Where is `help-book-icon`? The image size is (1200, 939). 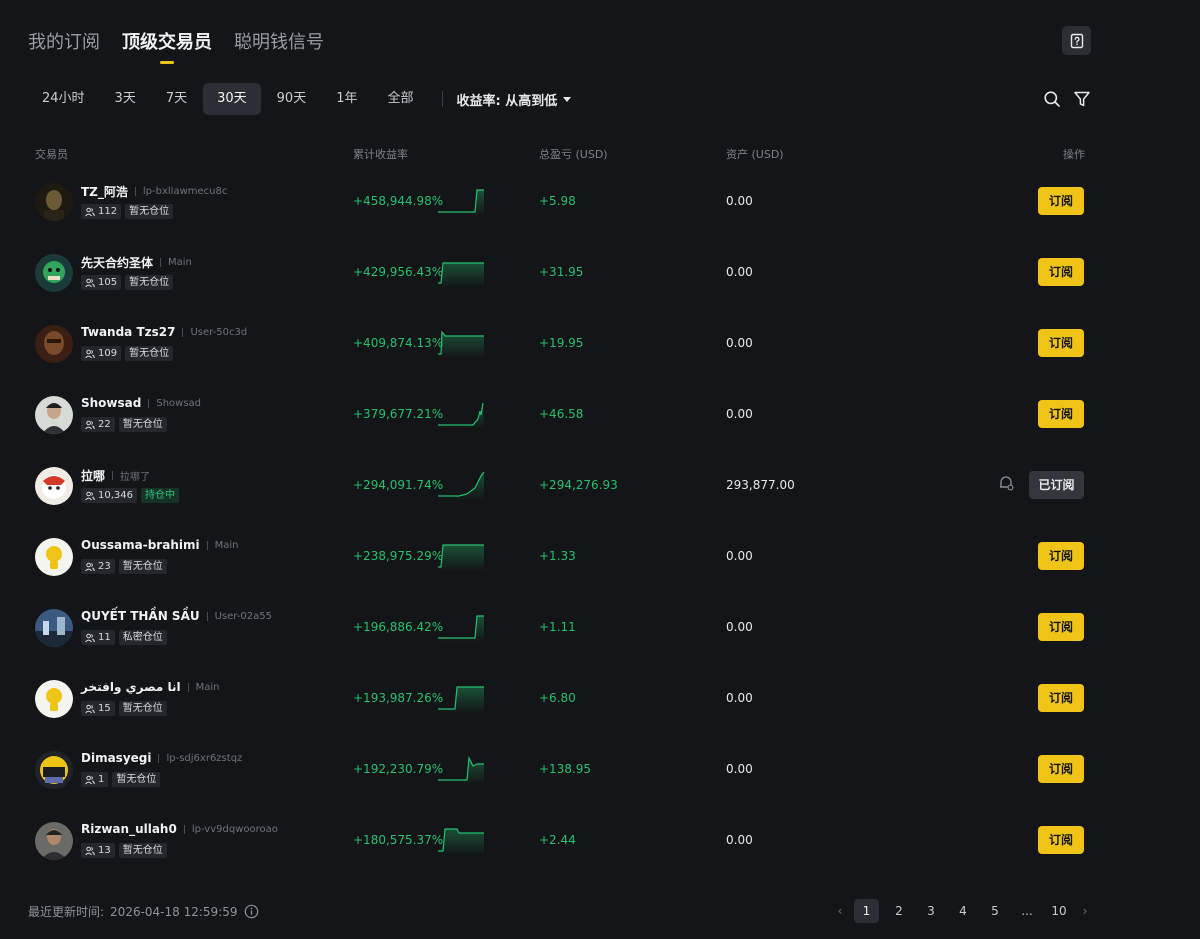
help-book-icon is located at coordinates (1076, 40).